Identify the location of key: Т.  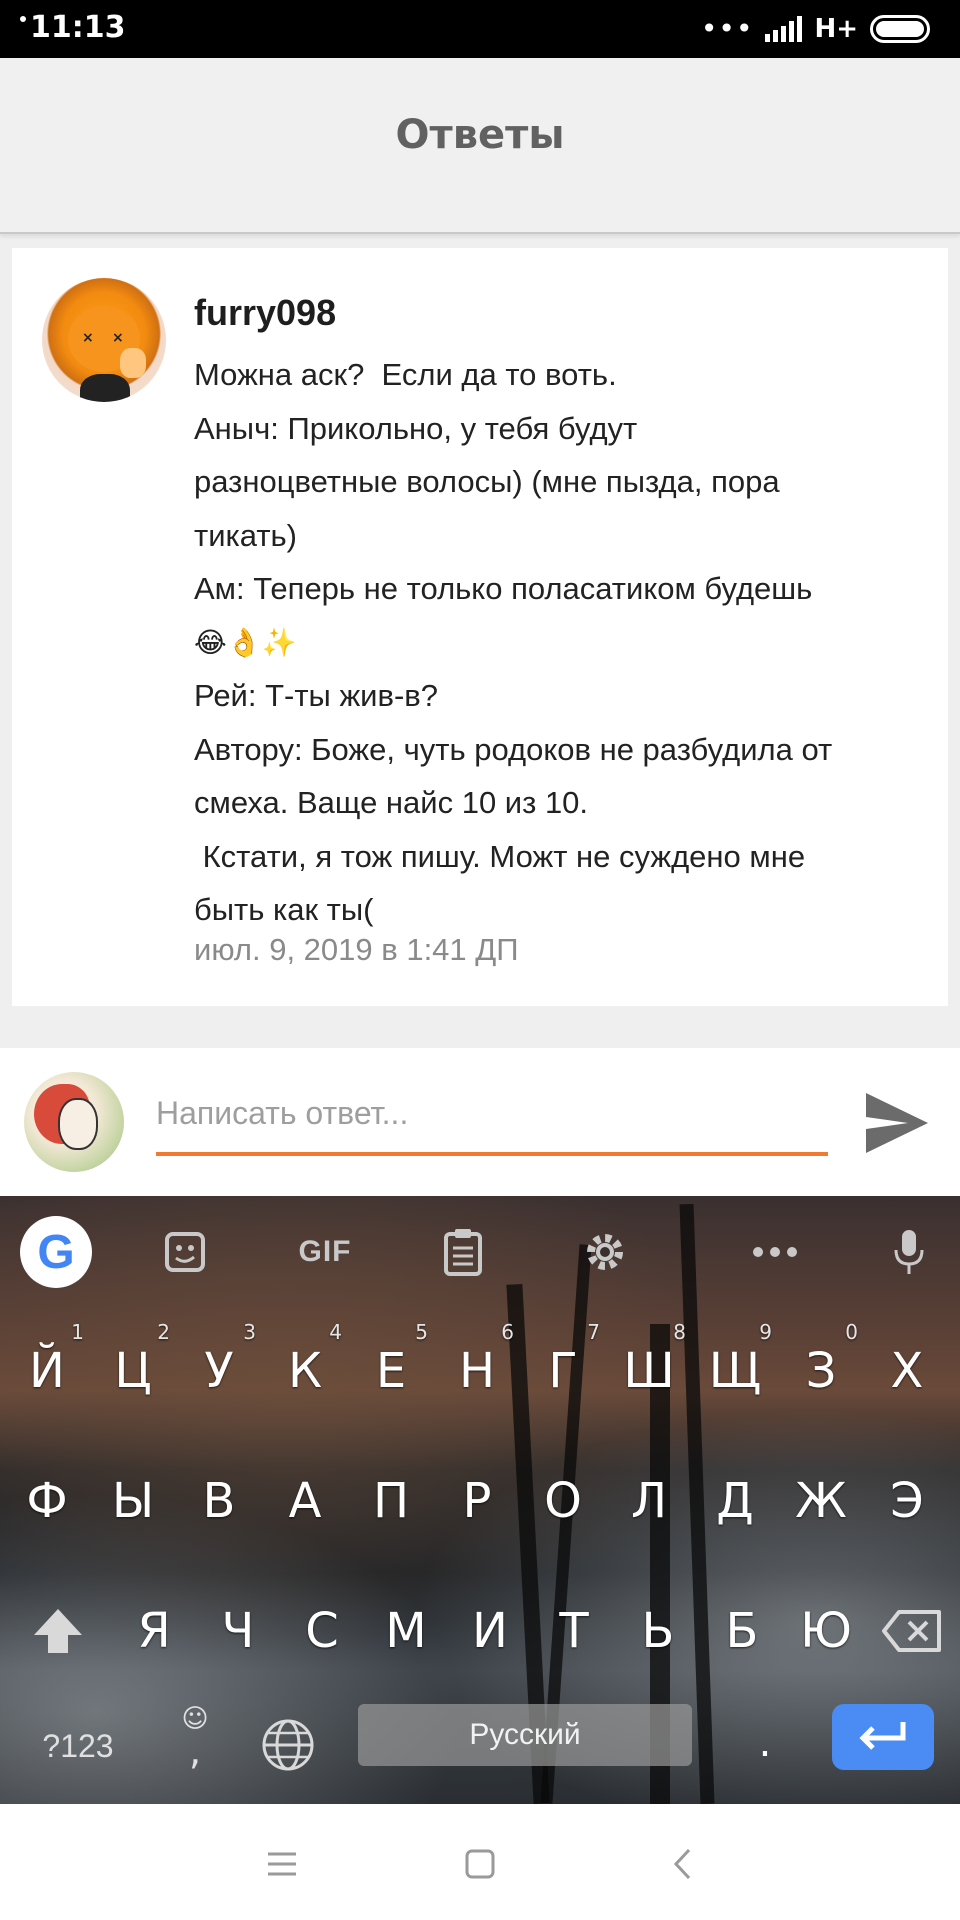
(574, 1631).